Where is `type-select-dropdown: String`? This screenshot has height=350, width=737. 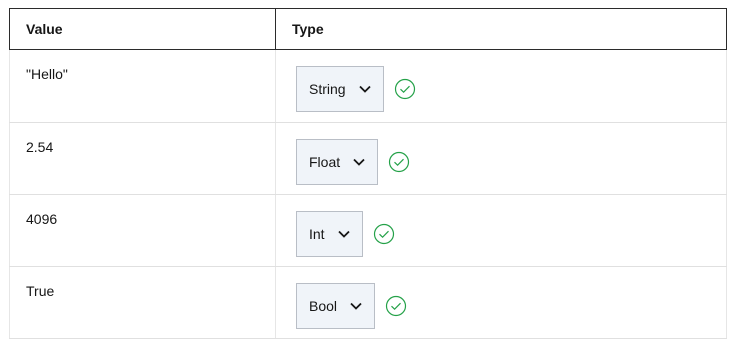
type-select-dropdown: String is located at coordinates (340, 89).